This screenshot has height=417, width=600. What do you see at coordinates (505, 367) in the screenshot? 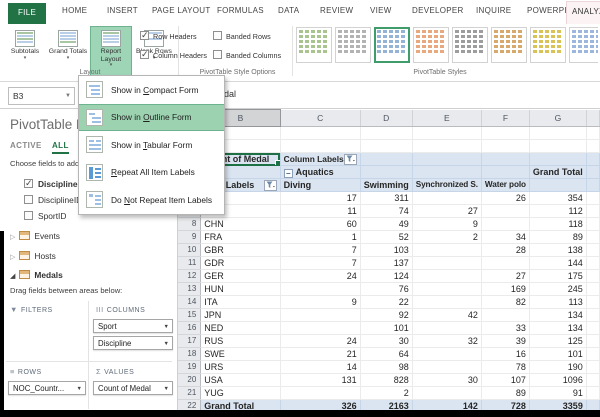
I see `value-cell: 78` at bounding box center [505, 367].